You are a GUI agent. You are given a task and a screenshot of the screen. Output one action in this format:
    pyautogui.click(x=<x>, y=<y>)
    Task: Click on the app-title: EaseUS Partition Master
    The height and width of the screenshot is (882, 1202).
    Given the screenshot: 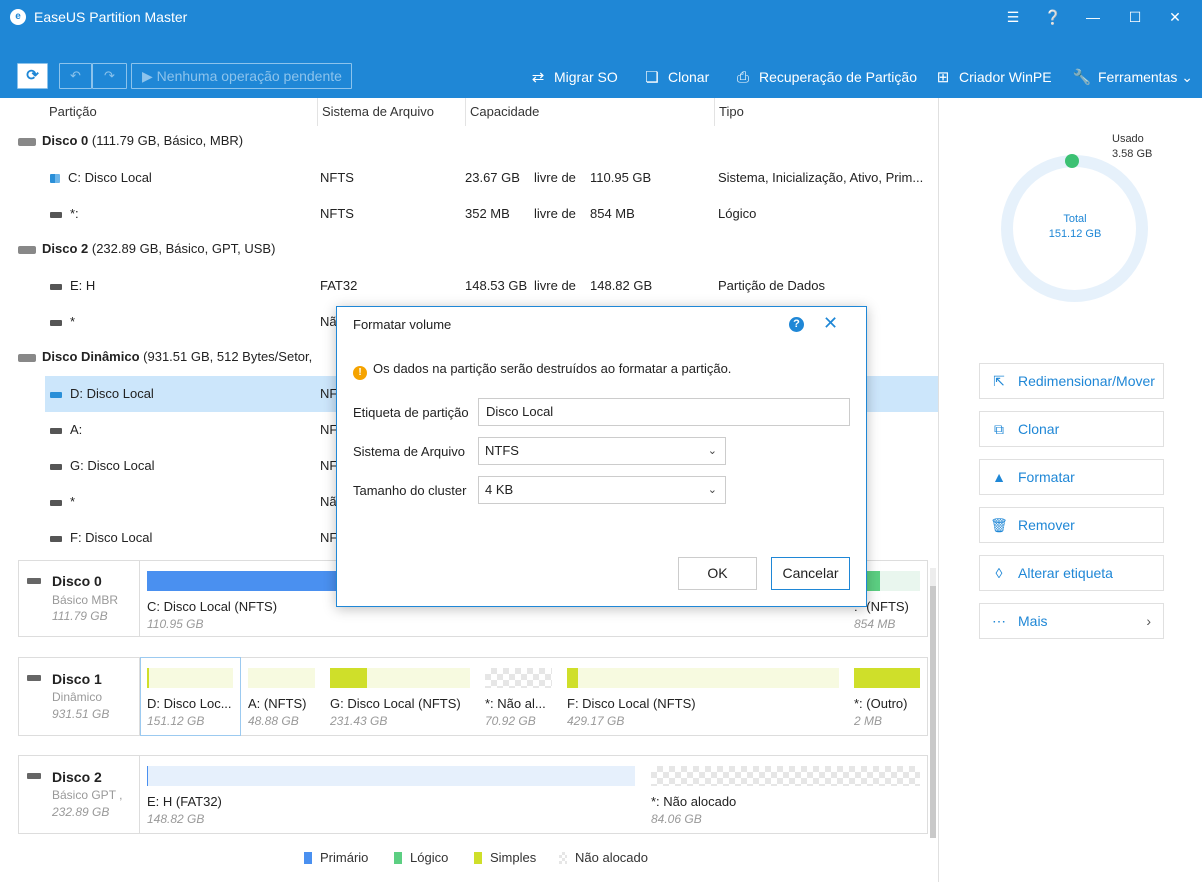 What is the action you would take?
    pyautogui.click(x=111, y=17)
    